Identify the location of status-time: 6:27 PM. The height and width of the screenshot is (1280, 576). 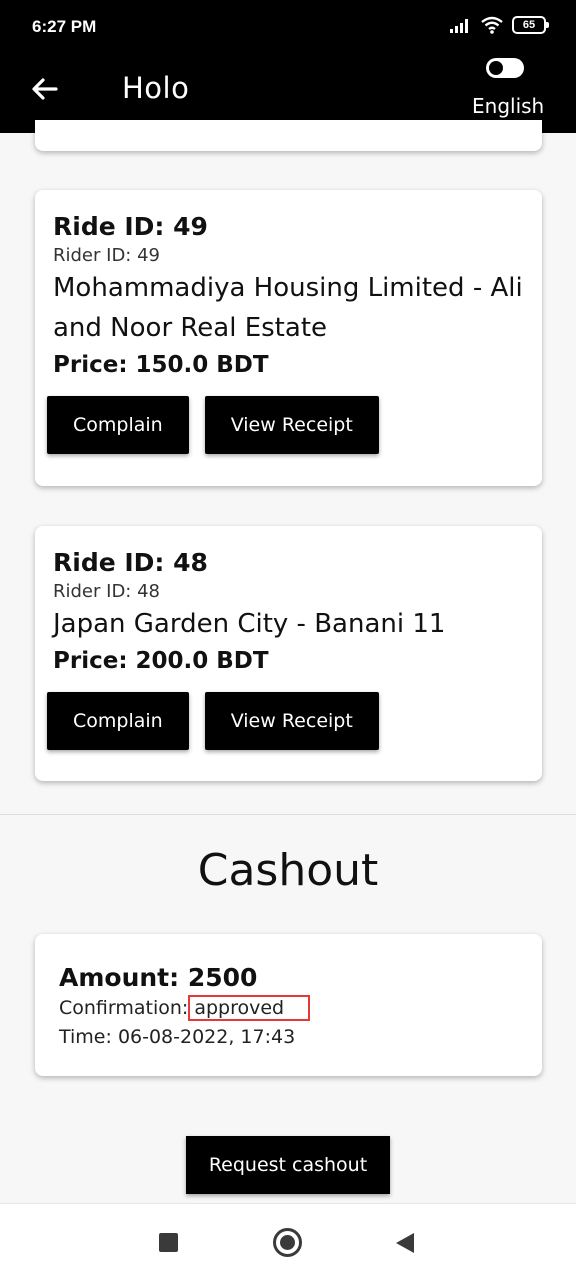
(64, 26).